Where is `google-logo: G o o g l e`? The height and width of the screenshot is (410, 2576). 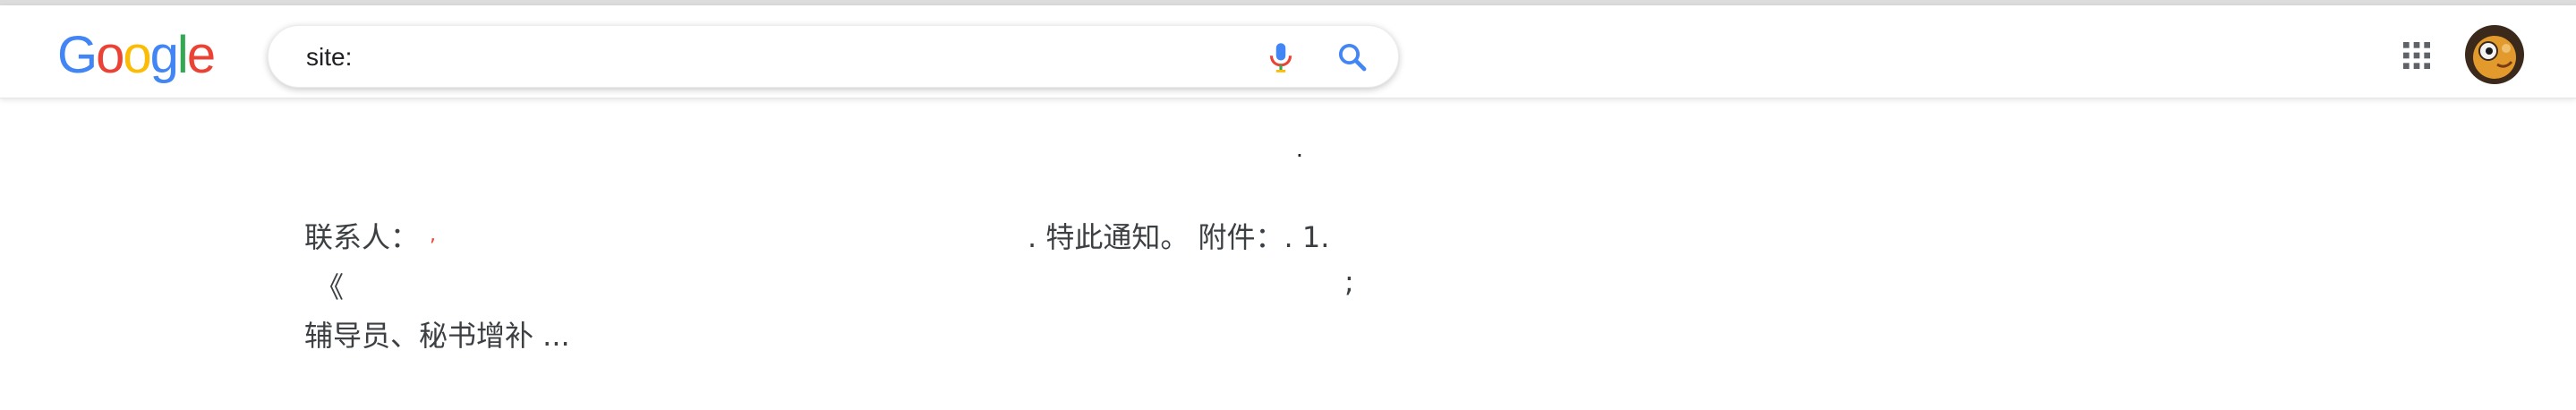 google-logo: G o o g l e is located at coordinates (136, 55).